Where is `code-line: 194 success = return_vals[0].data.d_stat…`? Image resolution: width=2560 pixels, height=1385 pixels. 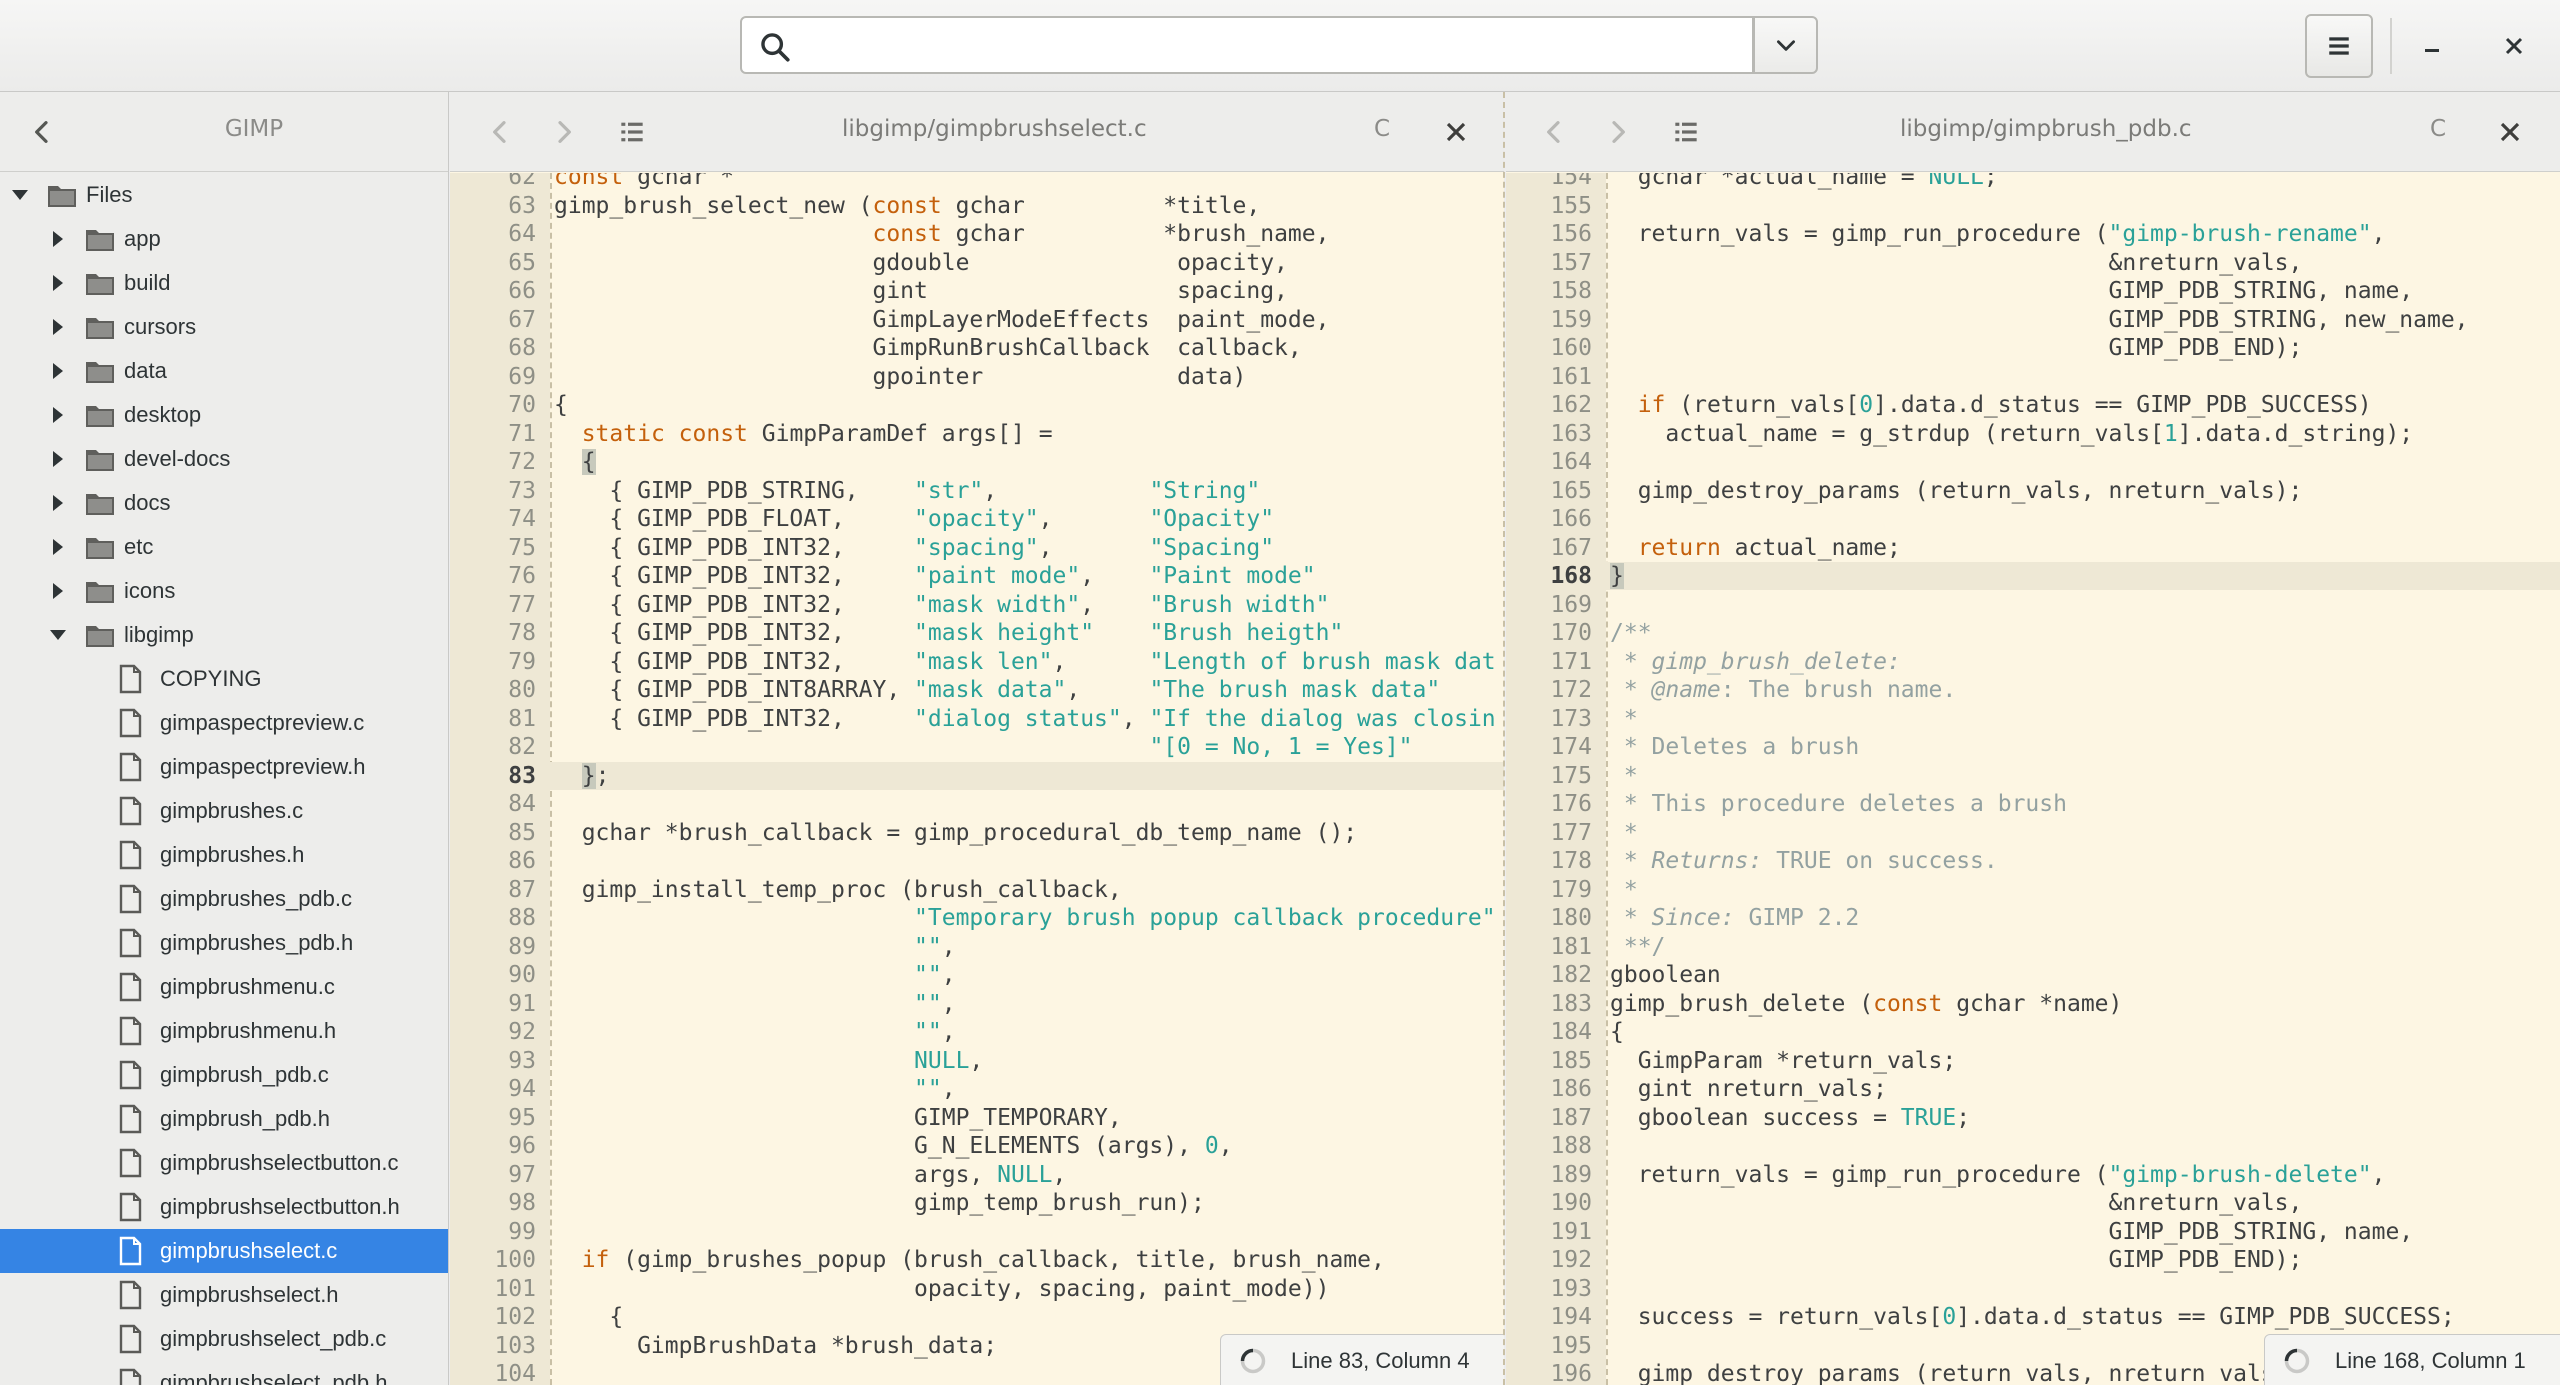 code-line: 194 success = return_vals[0].data.d_stat… is located at coordinates (2033, 1317).